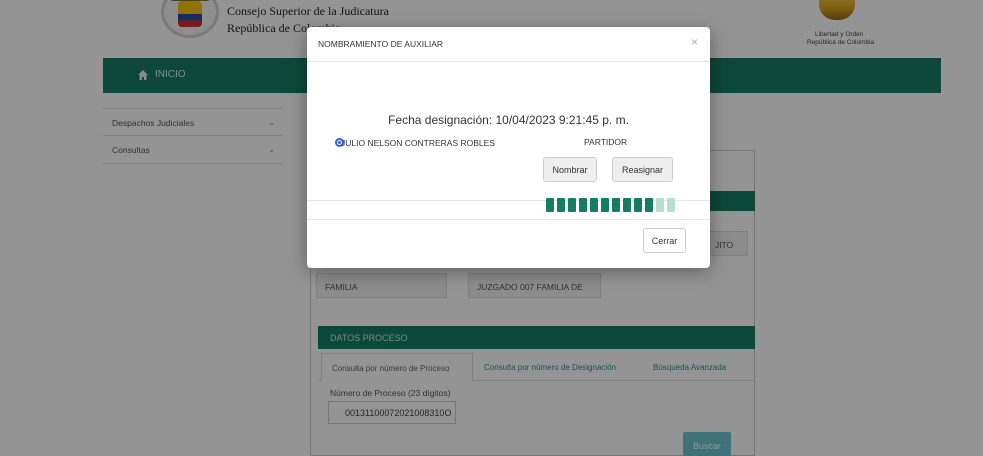 Image resolution: width=983 pixels, height=456 pixels. I want to click on progress-indicator, so click(611, 205).